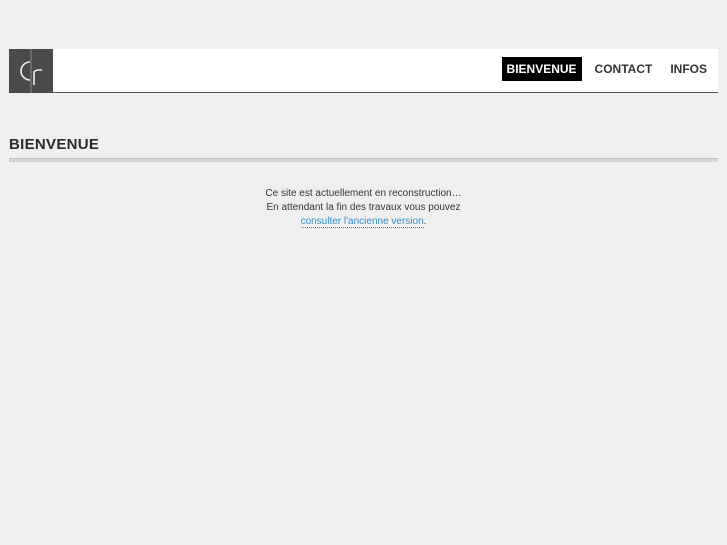  Describe the element at coordinates (54, 144) in the screenshot. I see `page-title: BIENVENUE` at that location.